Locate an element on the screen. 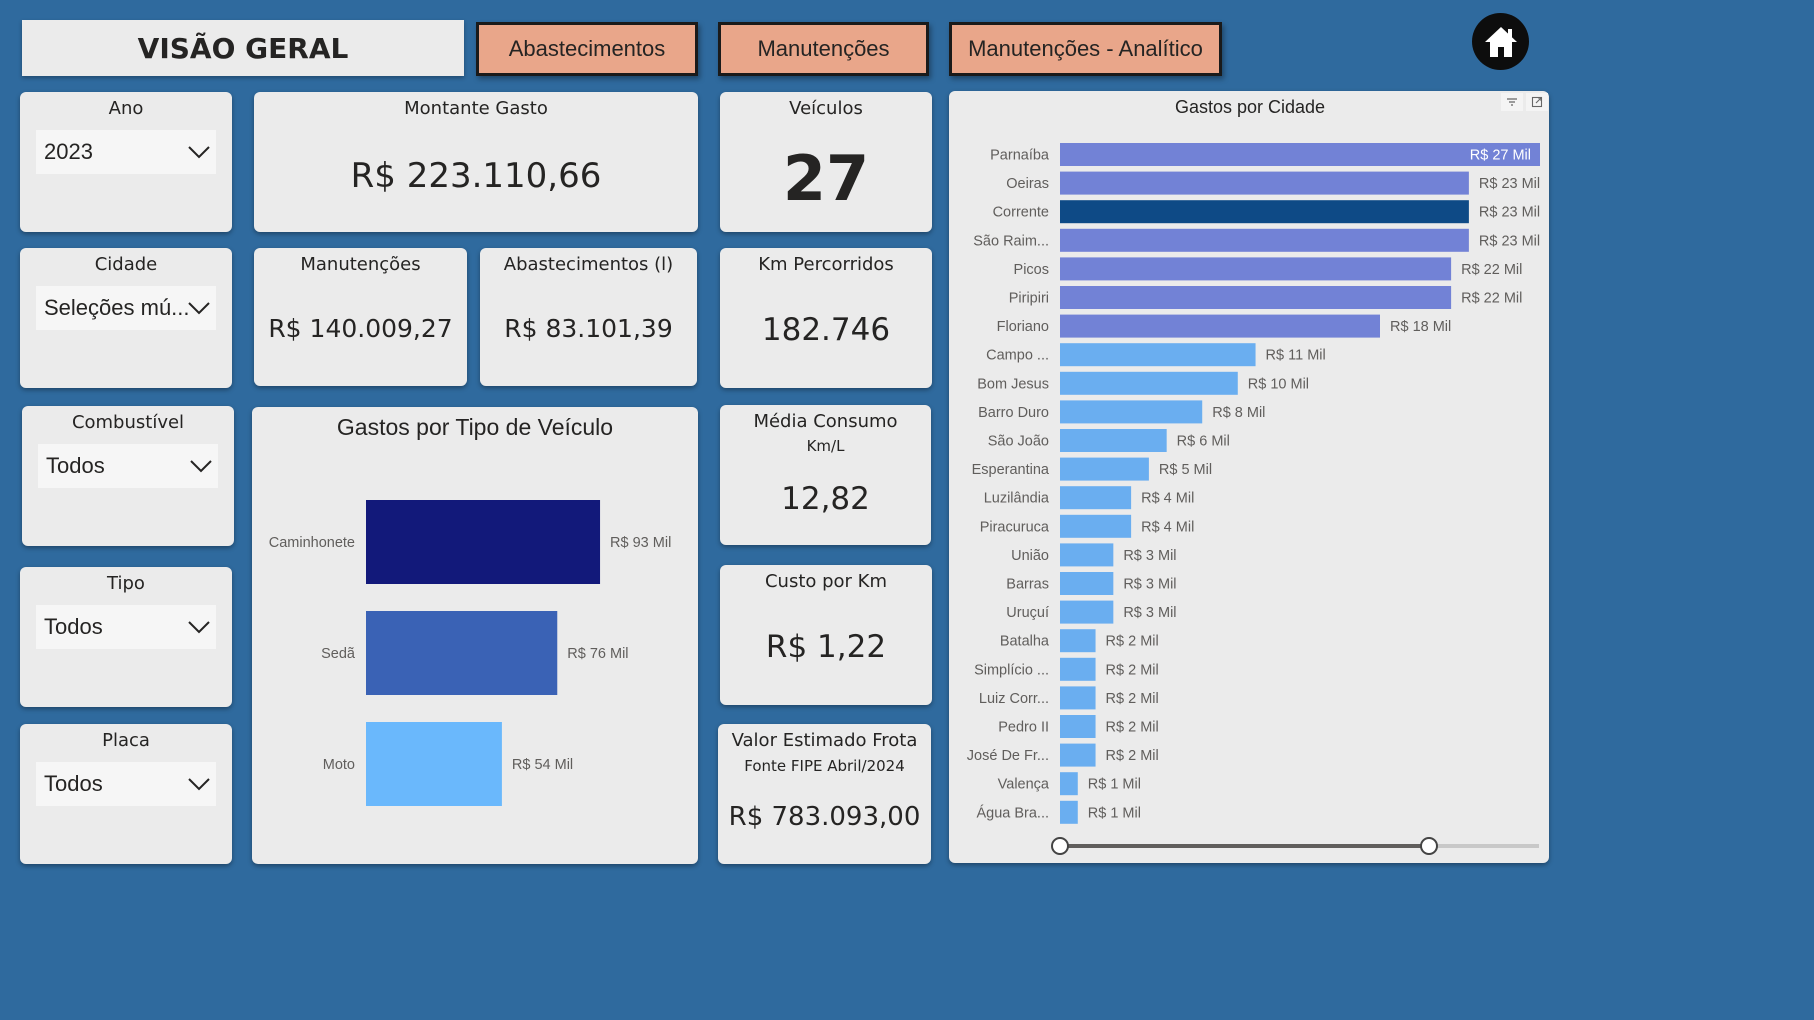 The image size is (1814, 1020). category-label: Sedã is located at coordinates (338, 654).